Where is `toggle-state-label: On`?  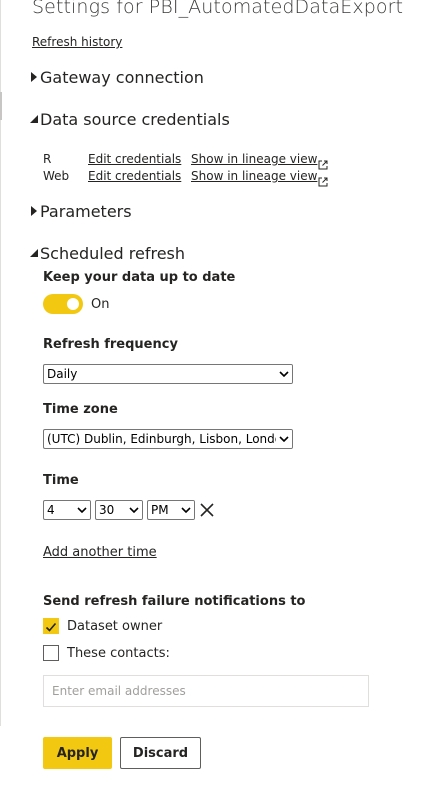
toggle-state-label: On is located at coordinates (100, 304).